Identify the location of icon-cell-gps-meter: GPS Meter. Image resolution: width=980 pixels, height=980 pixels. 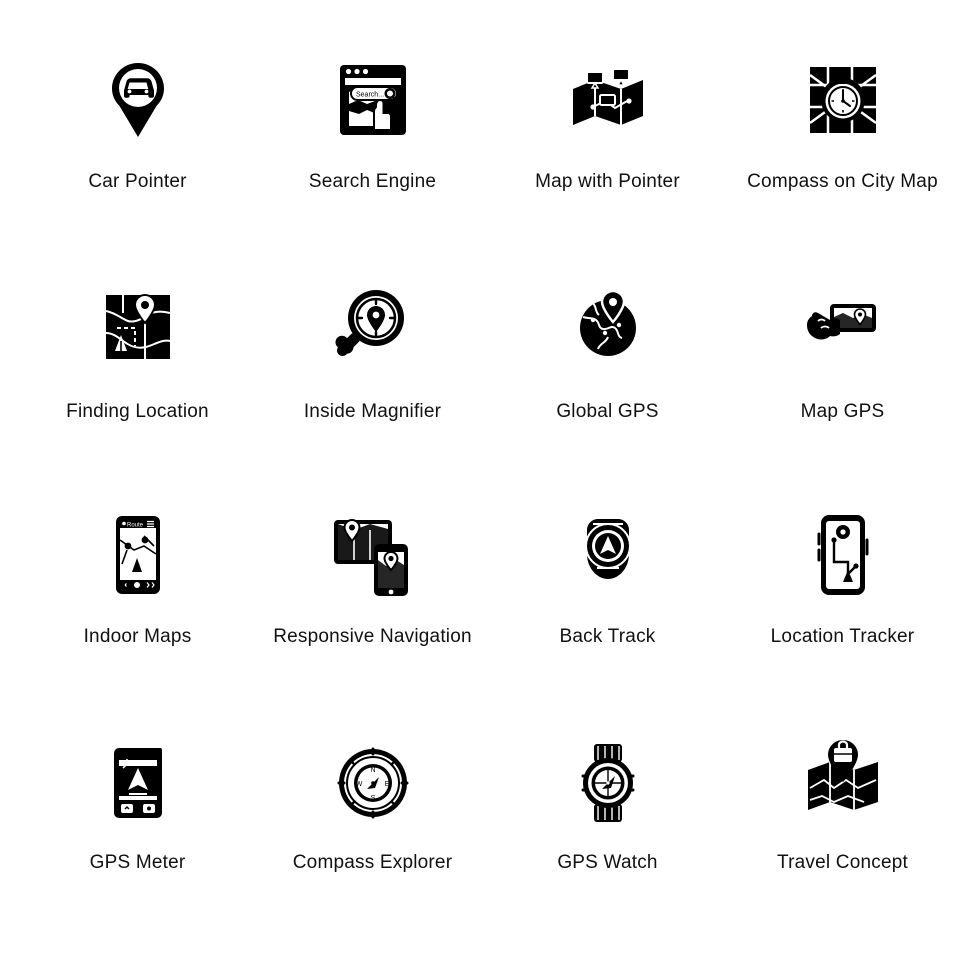
(138, 799).